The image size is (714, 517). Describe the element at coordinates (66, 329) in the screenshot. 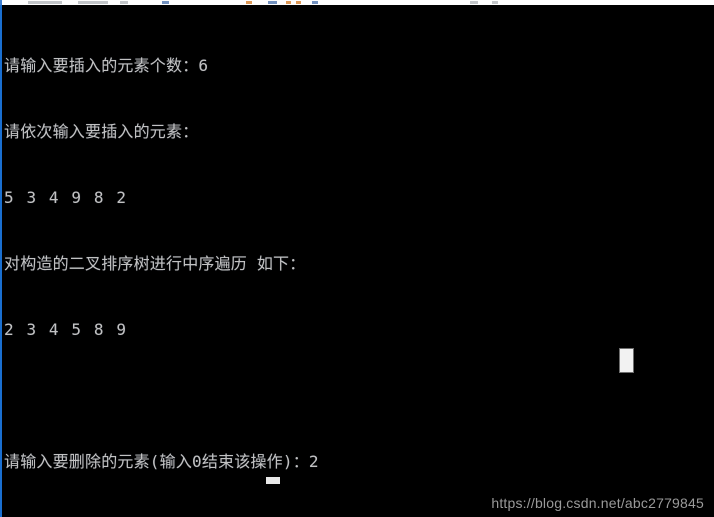

I see `output-line: 2 3 4 5 8 9` at that location.